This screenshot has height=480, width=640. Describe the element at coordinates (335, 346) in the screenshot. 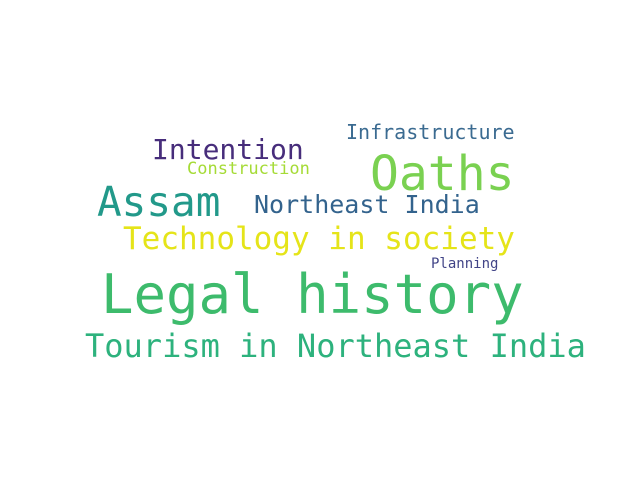

I see `word-tourism-in-northeast-india: Tourism in Northeast India` at that location.